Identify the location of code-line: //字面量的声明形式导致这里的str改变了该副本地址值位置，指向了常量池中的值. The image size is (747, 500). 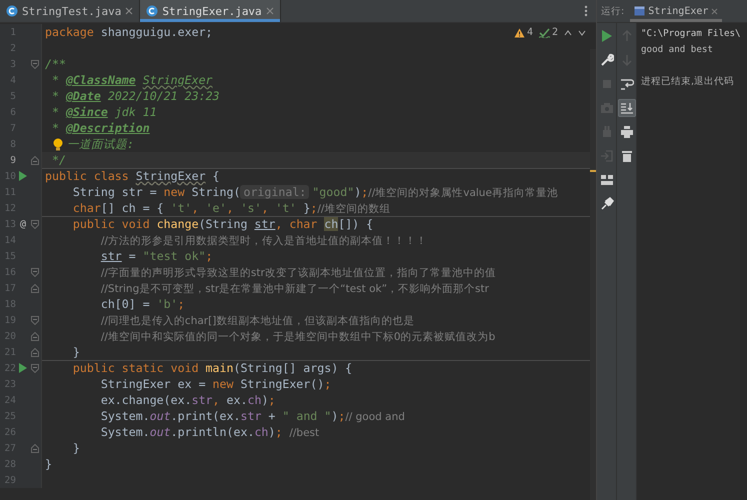
(298, 273).